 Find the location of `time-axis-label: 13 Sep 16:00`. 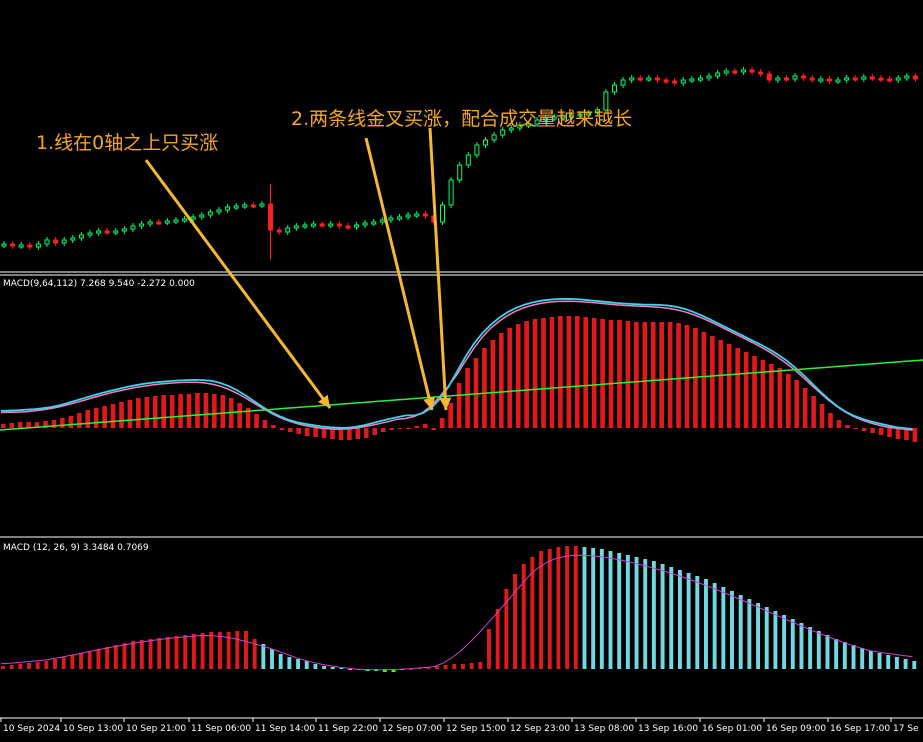

time-axis-label: 13 Sep 16:00 is located at coordinates (668, 729).